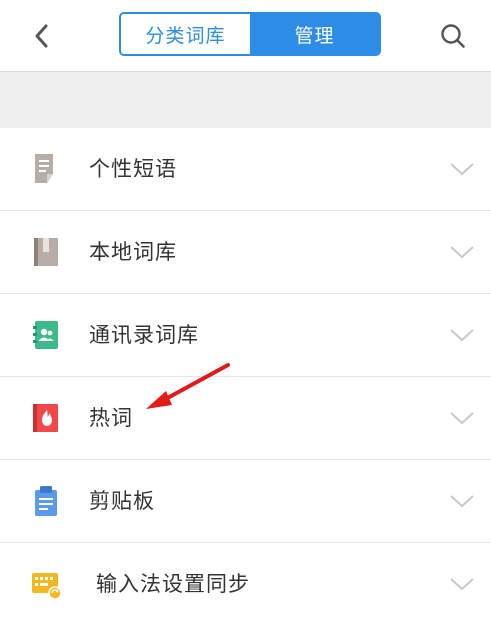  What do you see at coordinates (245, 418) in the screenshot?
I see `list-item-hot-words: 热词` at bounding box center [245, 418].